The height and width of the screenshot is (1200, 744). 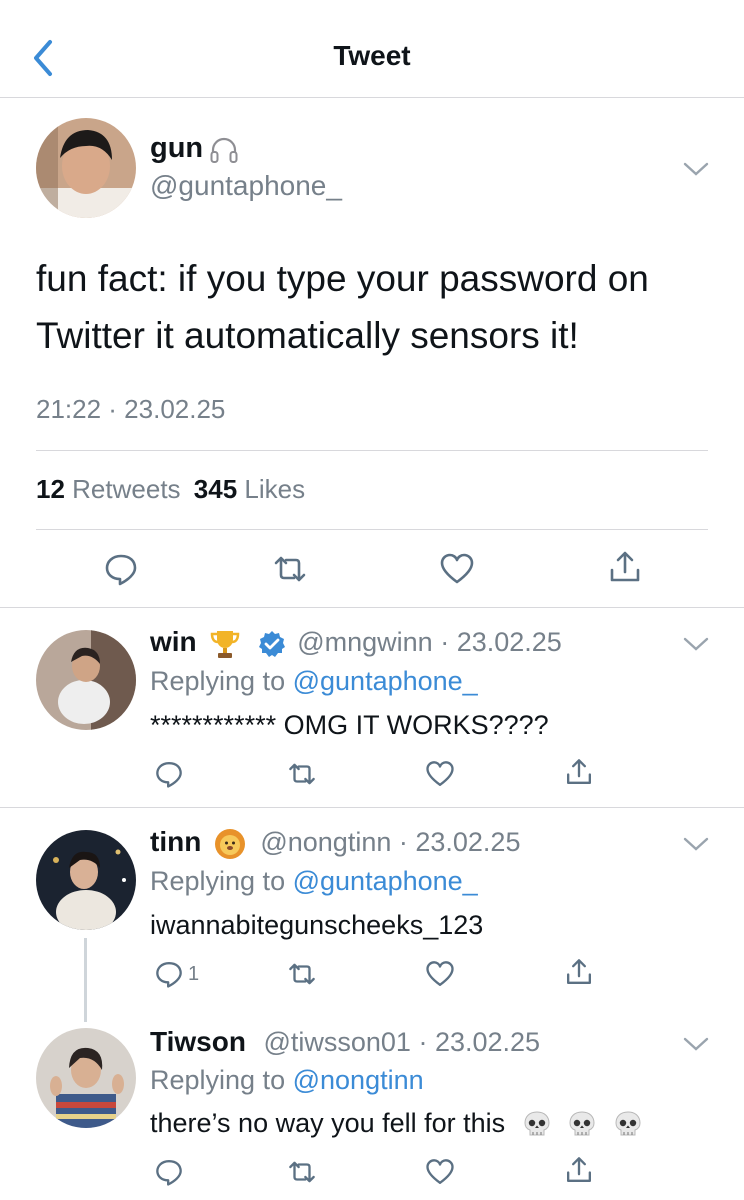 I want to click on reply-author-name: win, so click(x=173, y=641).